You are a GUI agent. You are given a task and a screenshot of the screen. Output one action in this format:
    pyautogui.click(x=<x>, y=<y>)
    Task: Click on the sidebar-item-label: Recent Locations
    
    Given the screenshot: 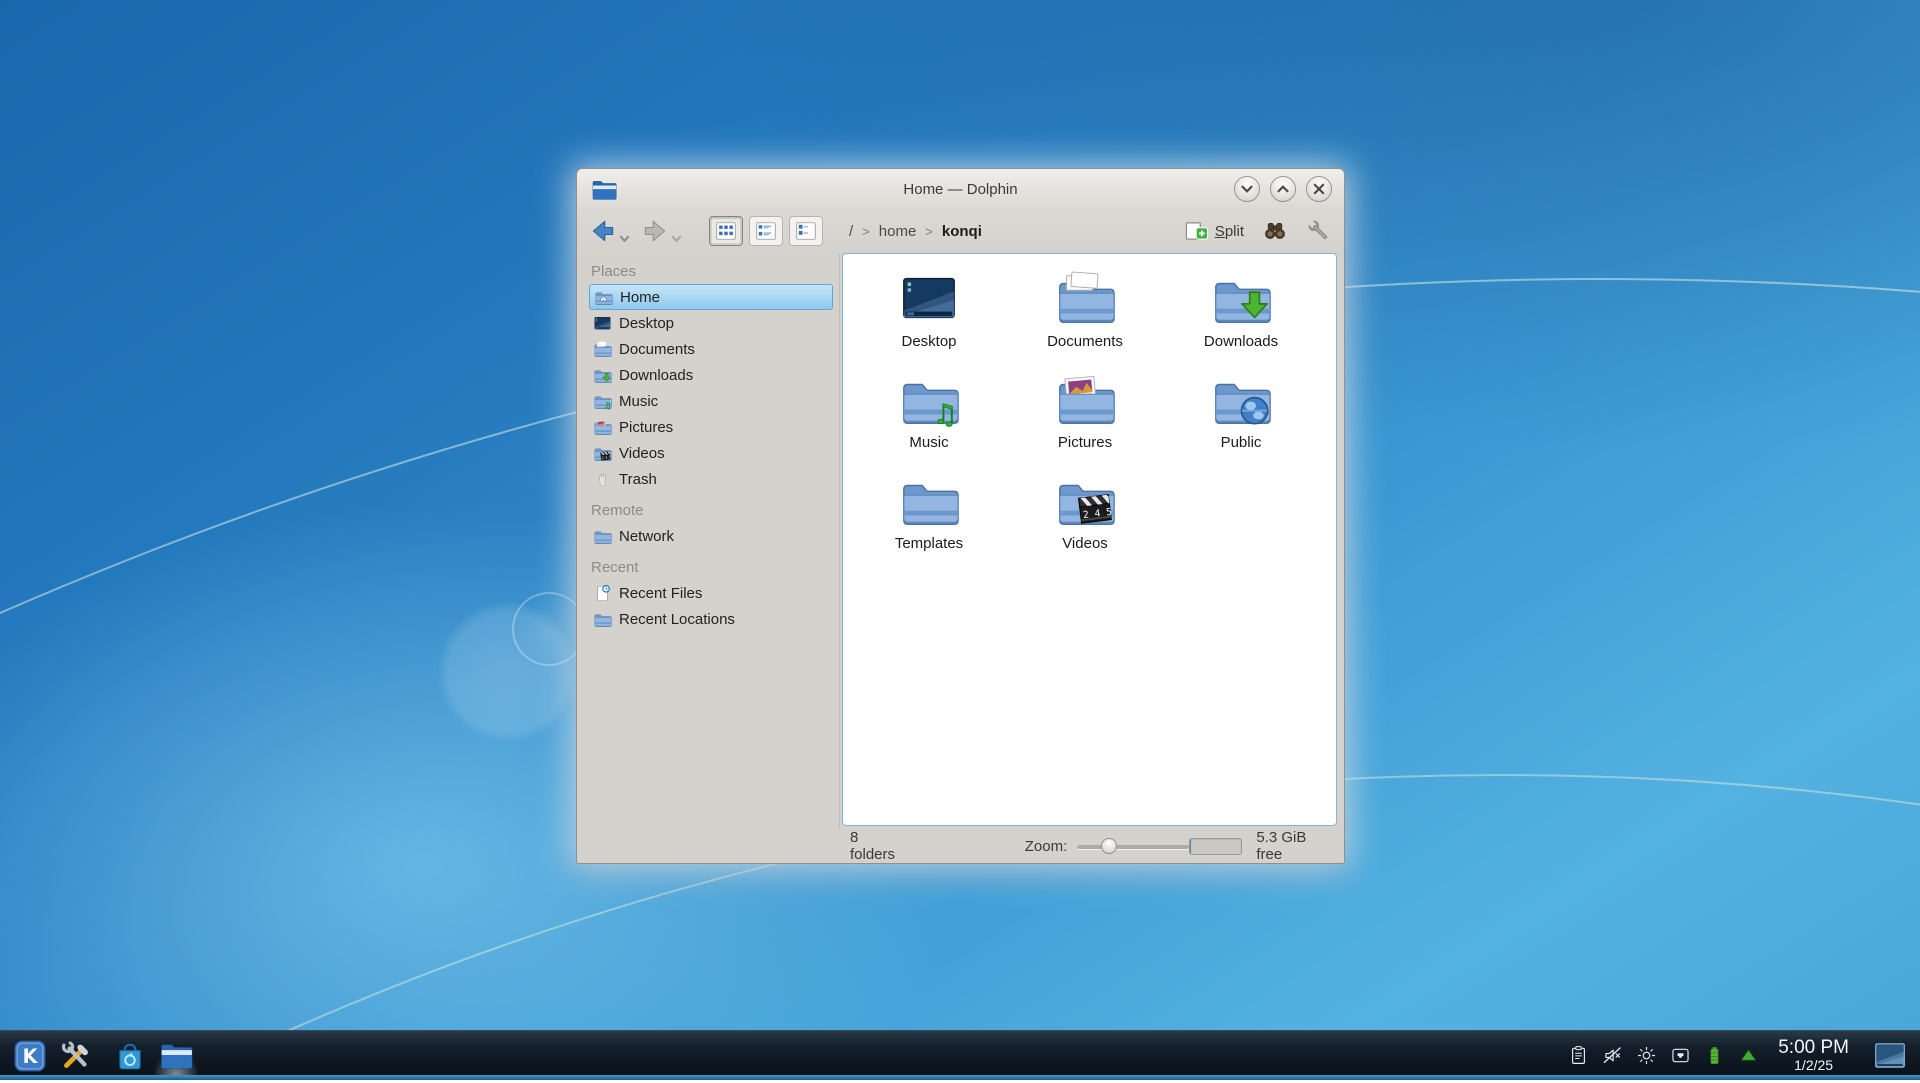 What is the action you would take?
    pyautogui.click(x=677, y=619)
    